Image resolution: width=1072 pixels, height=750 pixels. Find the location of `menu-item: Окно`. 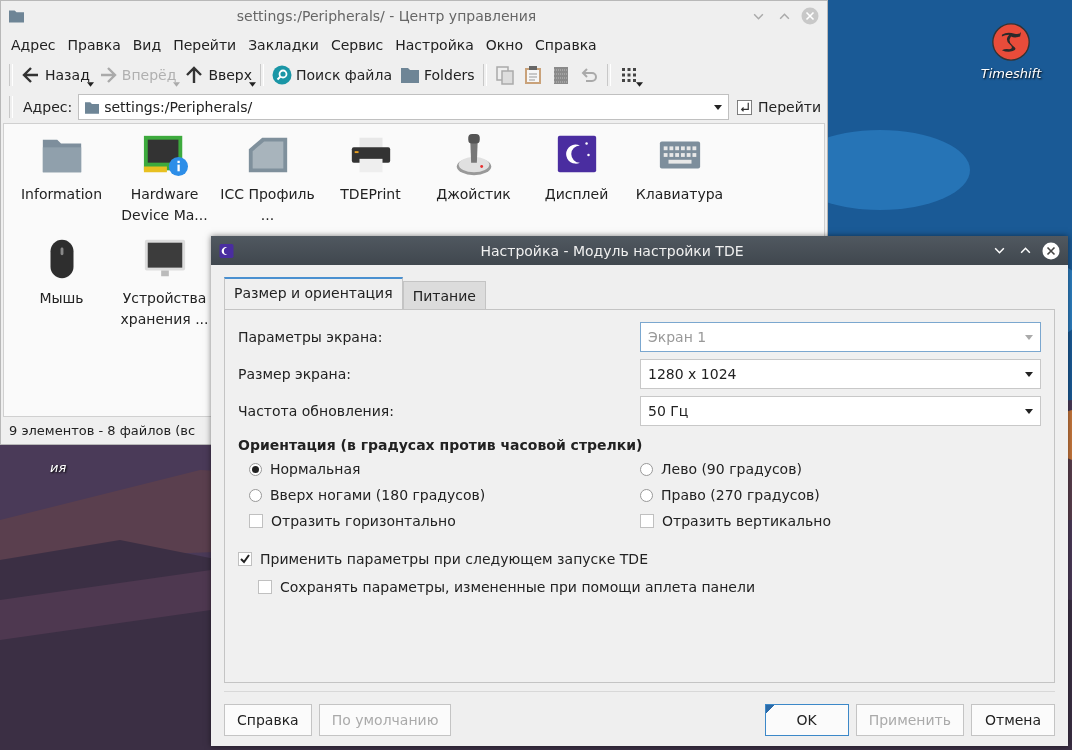

menu-item: Окно is located at coordinates (504, 45).